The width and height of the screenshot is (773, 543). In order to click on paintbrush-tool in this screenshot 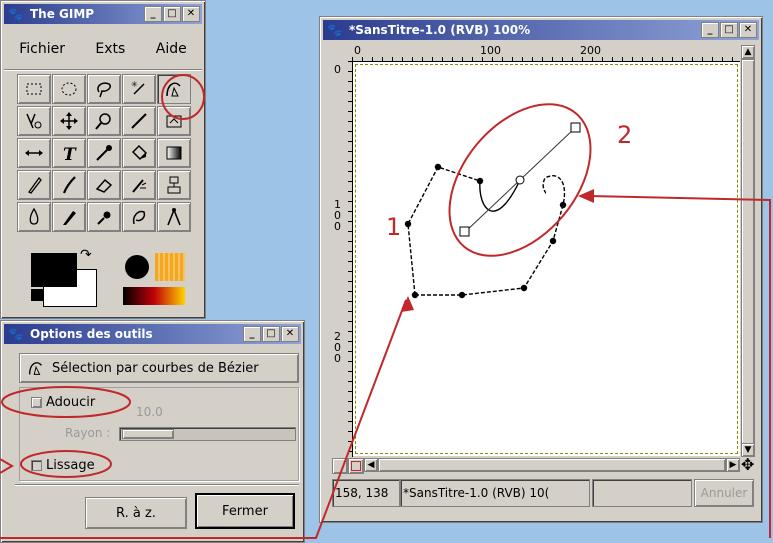, I will do `click(69, 185)`.